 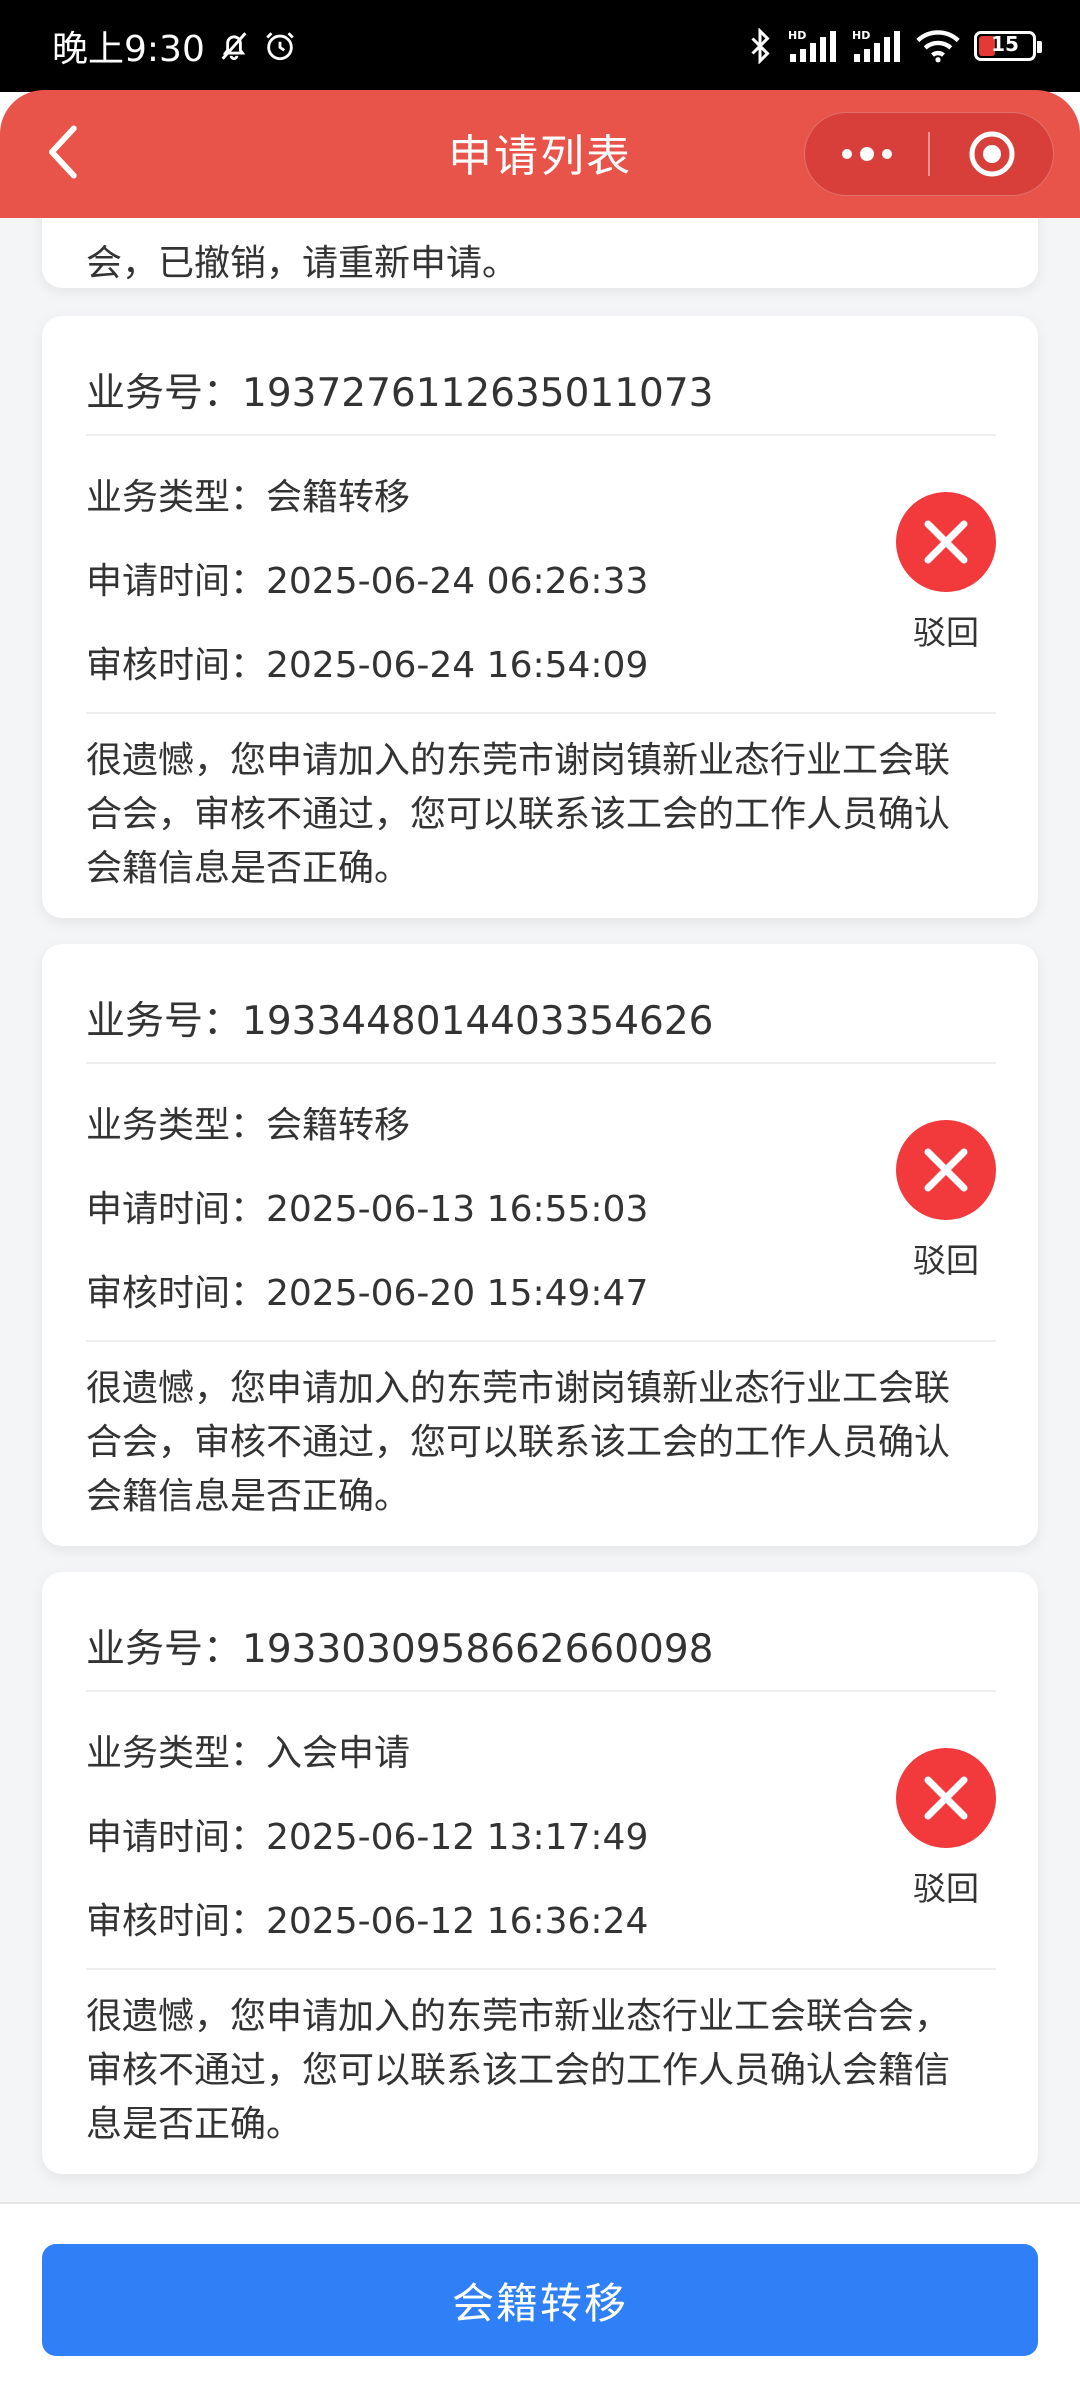 What do you see at coordinates (400, 393) in the screenshot?
I see `business-number: 业务号：1937276112635011073` at bounding box center [400, 393].